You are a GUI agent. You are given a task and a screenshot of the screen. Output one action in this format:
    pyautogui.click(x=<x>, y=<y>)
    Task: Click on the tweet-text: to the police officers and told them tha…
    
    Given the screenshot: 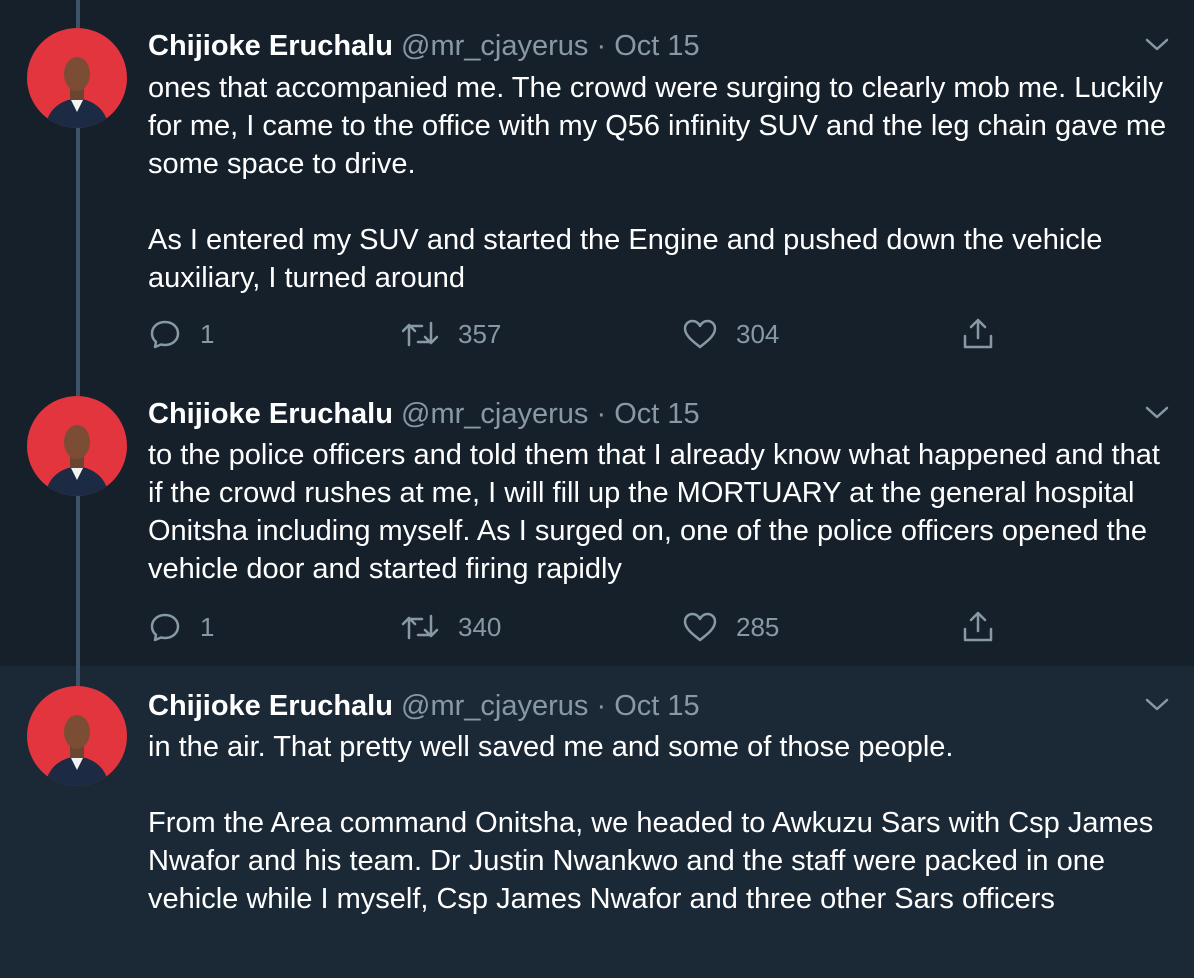 What is the action you would take?
    pyautogui.click(x=654, y=512)
    